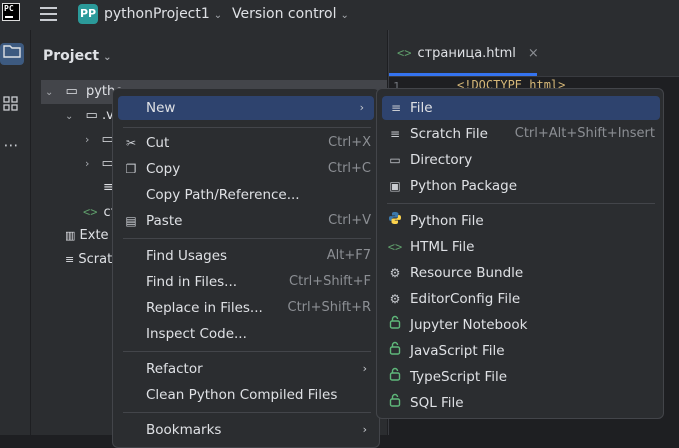  Describe the element at coordinates (349, 220) in the screenshot. I see `menu-item-shortcut: Ctrl+V` at that location.